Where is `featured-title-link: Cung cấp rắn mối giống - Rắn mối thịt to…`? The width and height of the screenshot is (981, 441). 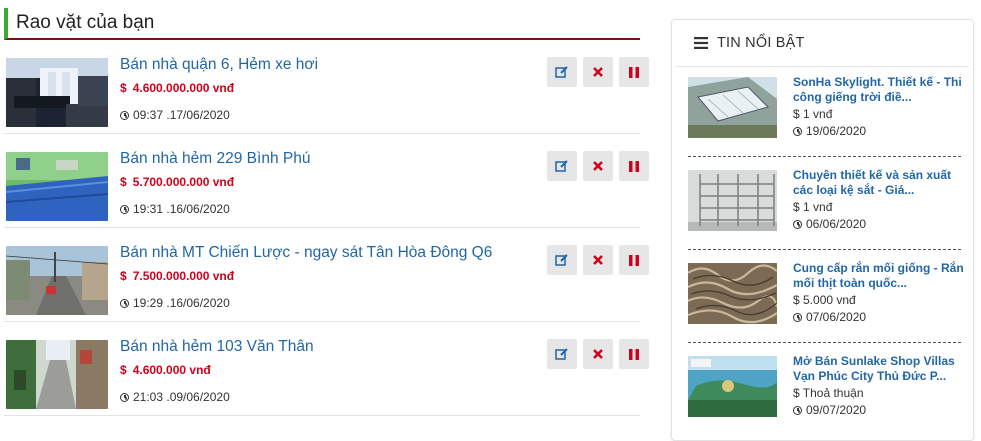
featured-title-link: Cung cấp rắn mối giống - Rắn mối thịt to… is located at coordinates (881, 276).